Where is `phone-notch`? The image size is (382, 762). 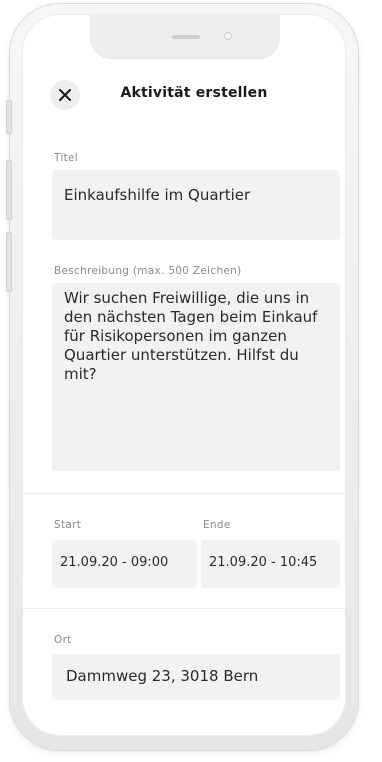
phone-notch is located at coordinates (185, 36).